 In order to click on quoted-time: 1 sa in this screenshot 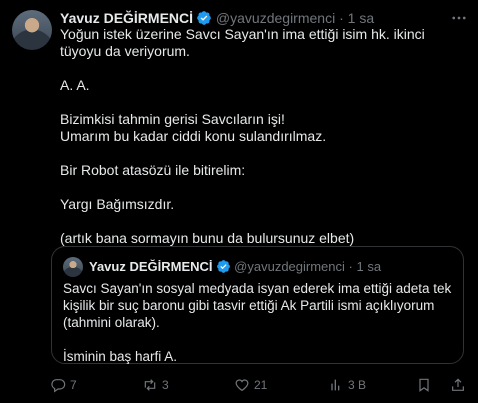, I will do `click(369, 266)`.